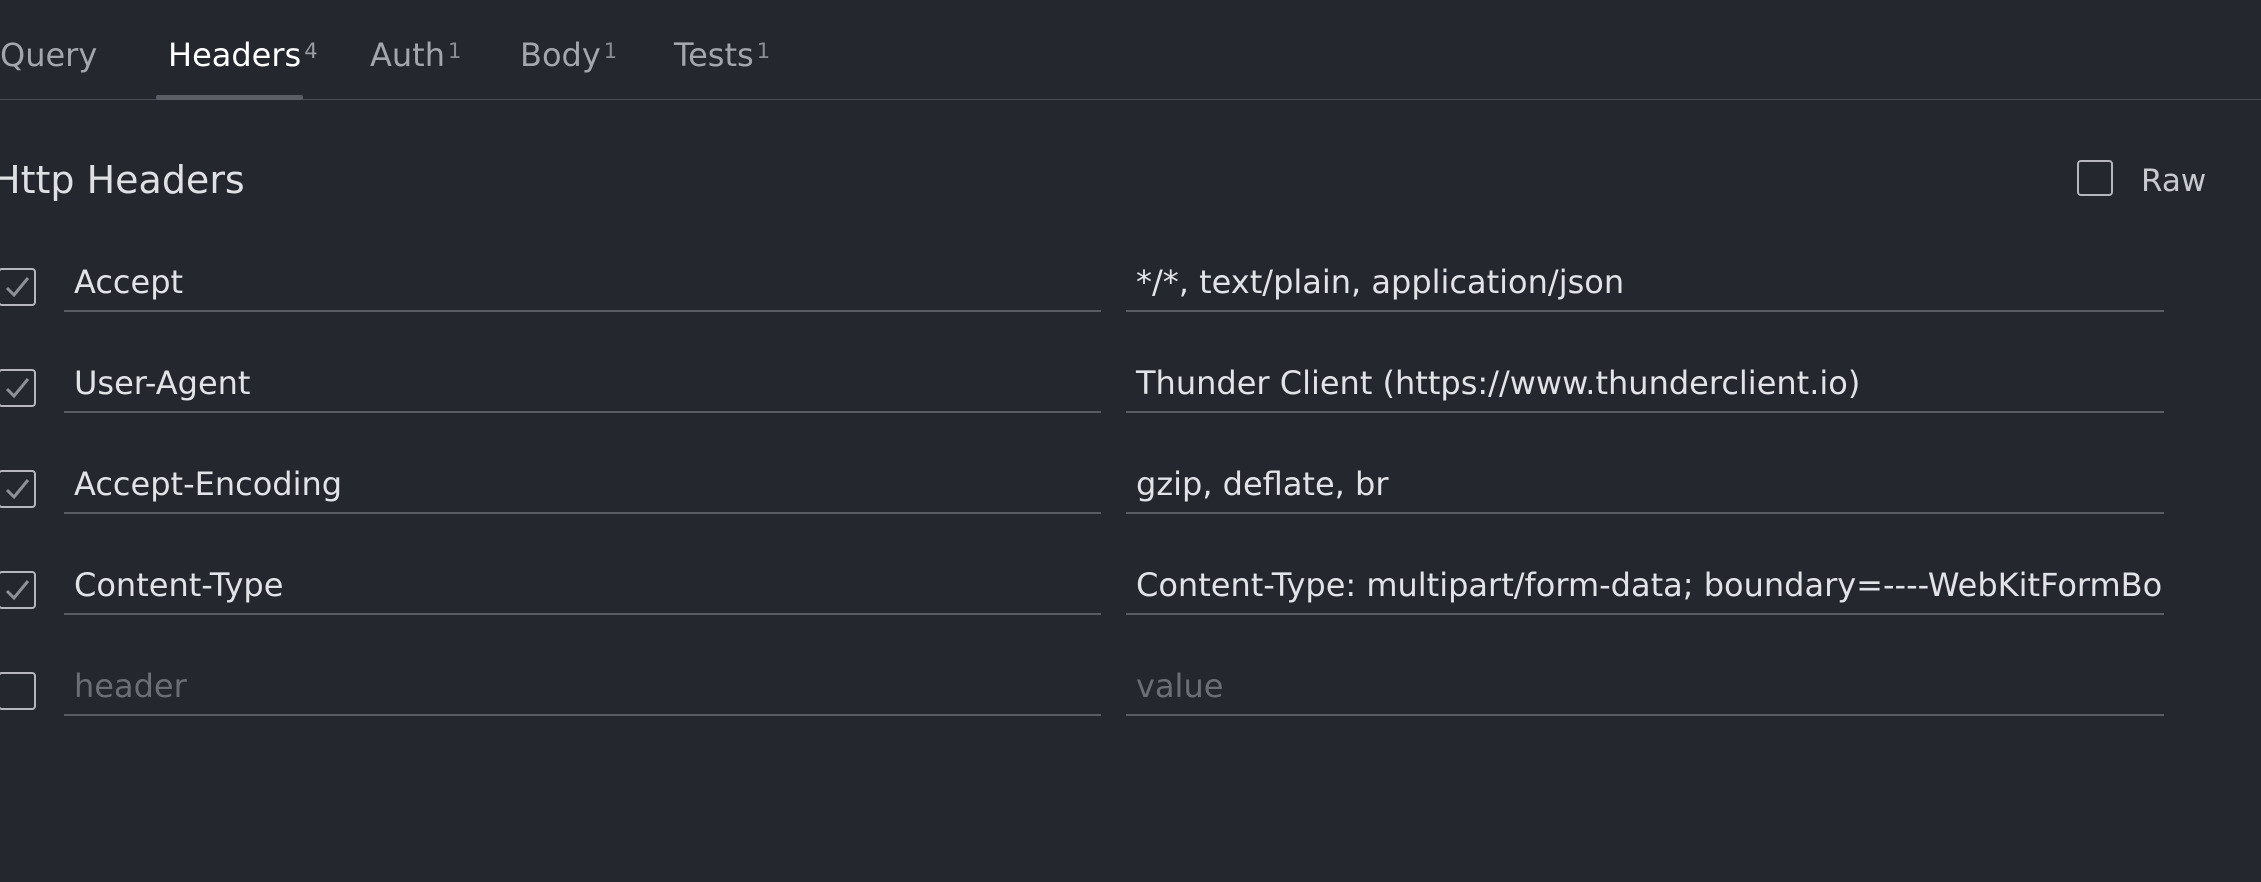 The image size is (2261, 882). I want to click on tab-tests: Tests 1, so click(722, 55).